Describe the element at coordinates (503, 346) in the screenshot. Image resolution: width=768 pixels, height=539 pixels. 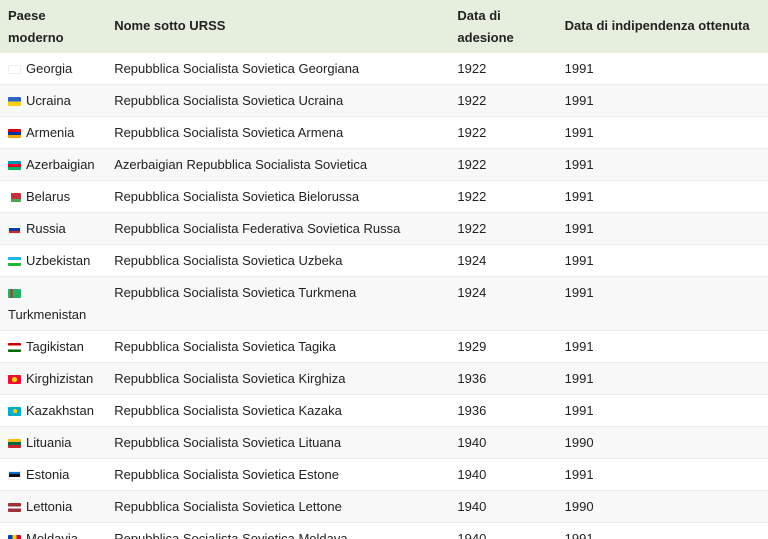
I see `cell-joined: 1929` at that location.